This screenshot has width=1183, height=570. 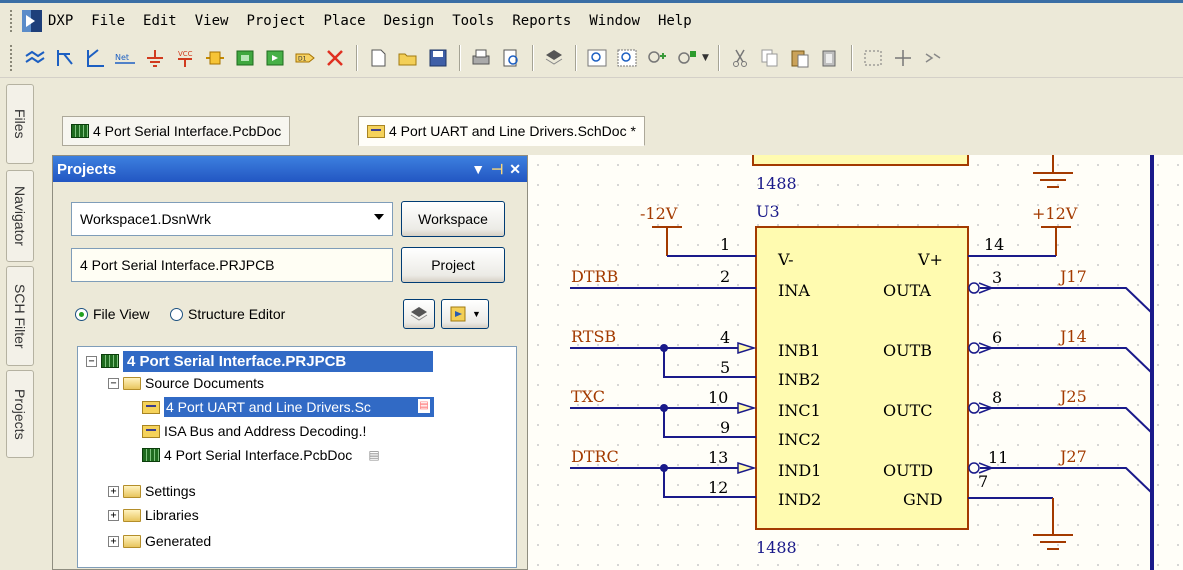 I want to click on menu-tools: Tools, so click(x=473, y=21).